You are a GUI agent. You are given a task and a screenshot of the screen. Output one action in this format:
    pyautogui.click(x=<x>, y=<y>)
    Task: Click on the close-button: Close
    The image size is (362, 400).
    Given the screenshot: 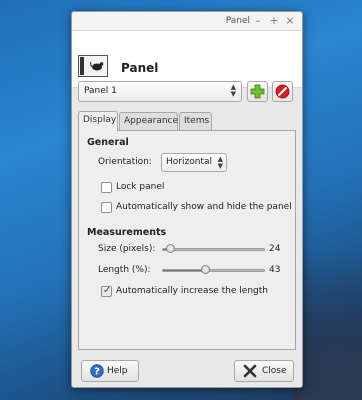 What is the action you would take?
    pyautogui.click(x=264, y=371)
    